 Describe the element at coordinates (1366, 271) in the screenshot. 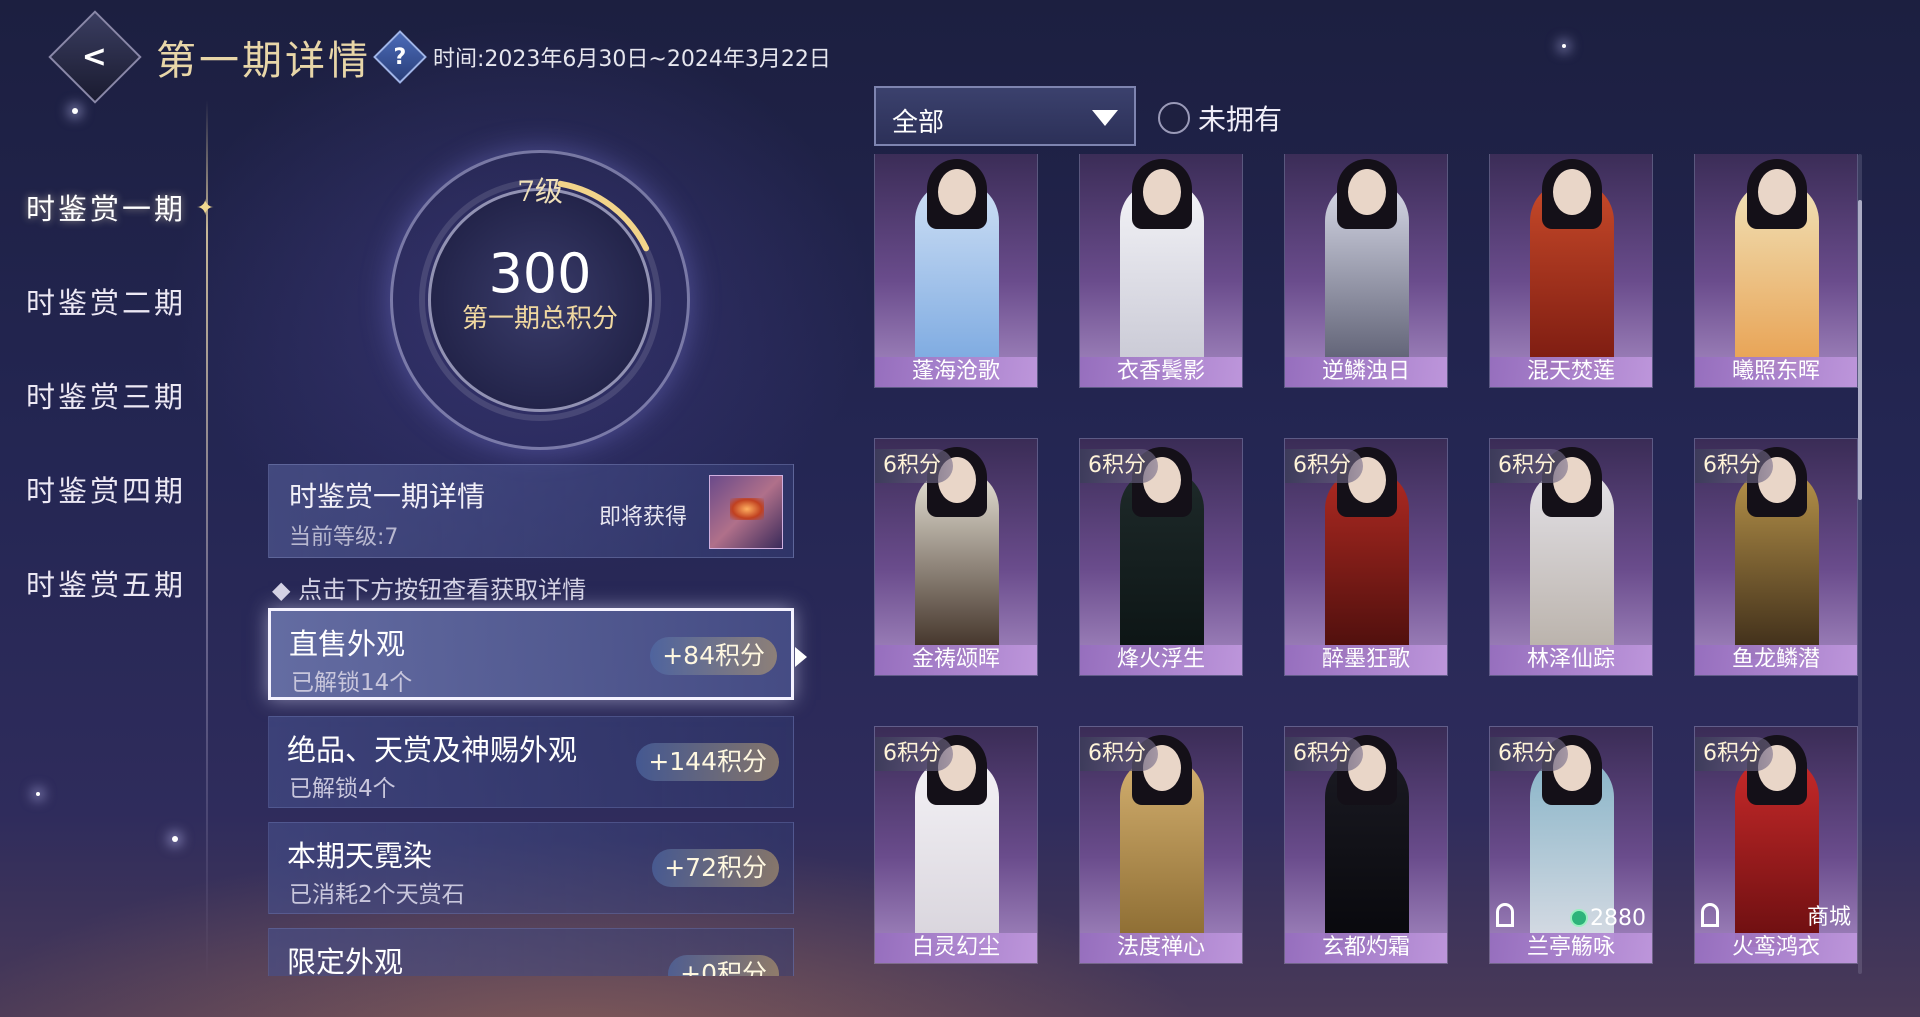

I see `outfit-card: 逆鳞浊日` at that location.